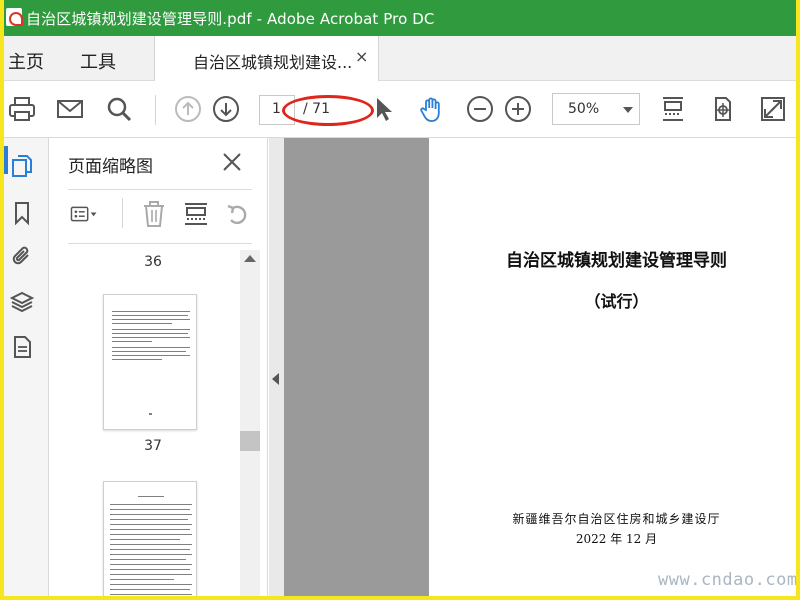 This screenshot has width=800, height=600. Describe the element at coordinates (616, 539) in the screenshot. I see `document-date: 2022 年 12 月` at that location.